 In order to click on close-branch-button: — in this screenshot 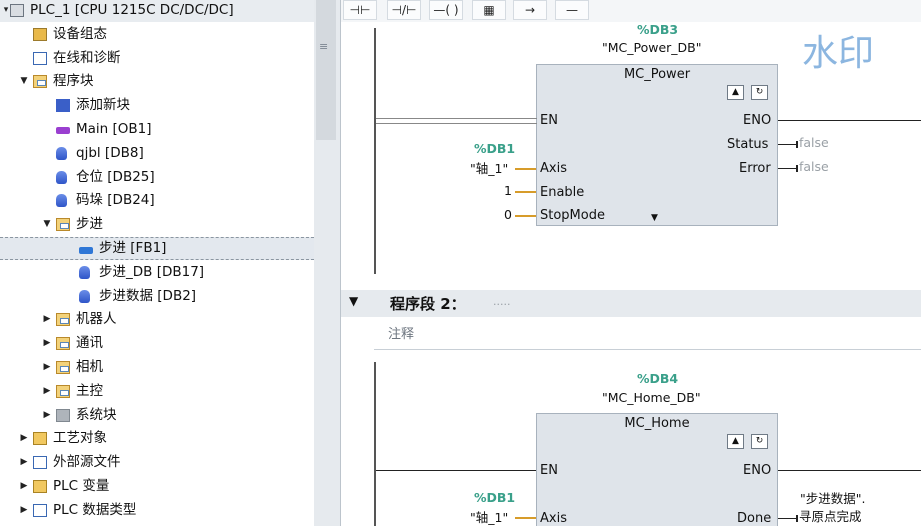, I will do `click(572, 10)`.